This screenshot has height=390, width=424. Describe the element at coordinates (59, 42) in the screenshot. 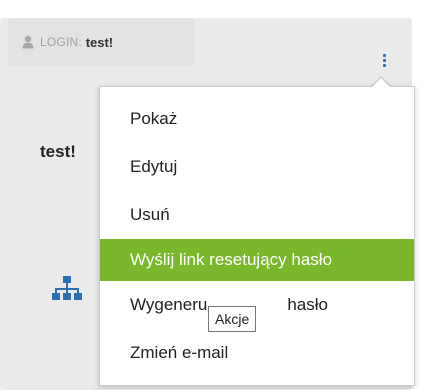

I see `login-label: LOGIN` at that location.